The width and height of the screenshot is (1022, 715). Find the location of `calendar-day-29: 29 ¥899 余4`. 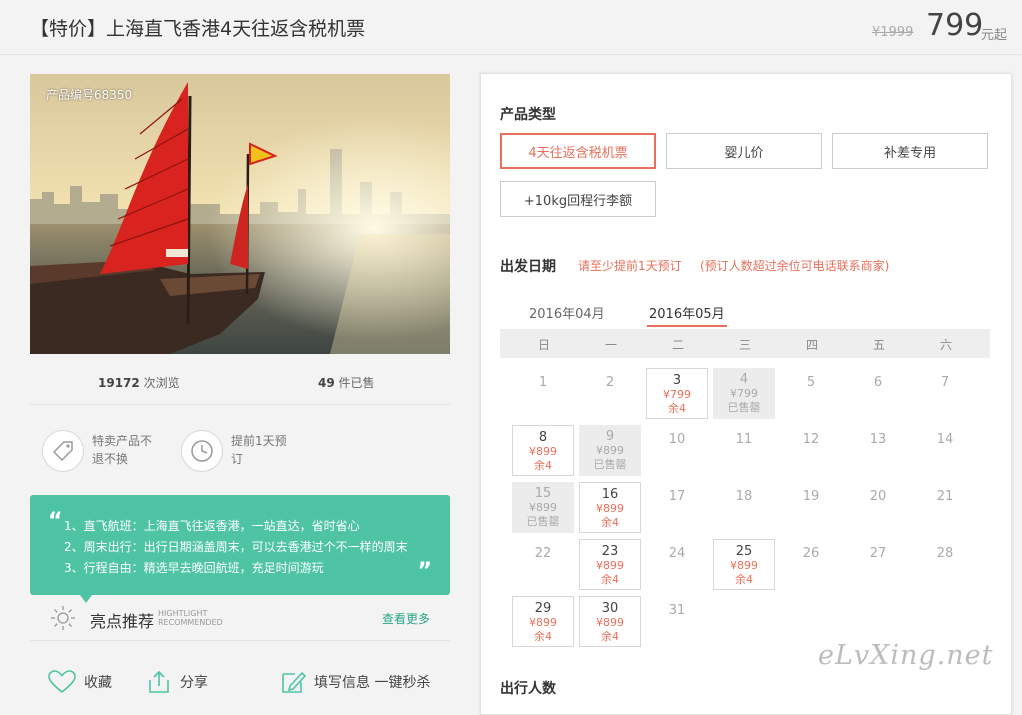

calendar-day-29: 29 ¥899 余4 is located at coordinates (543, 621).